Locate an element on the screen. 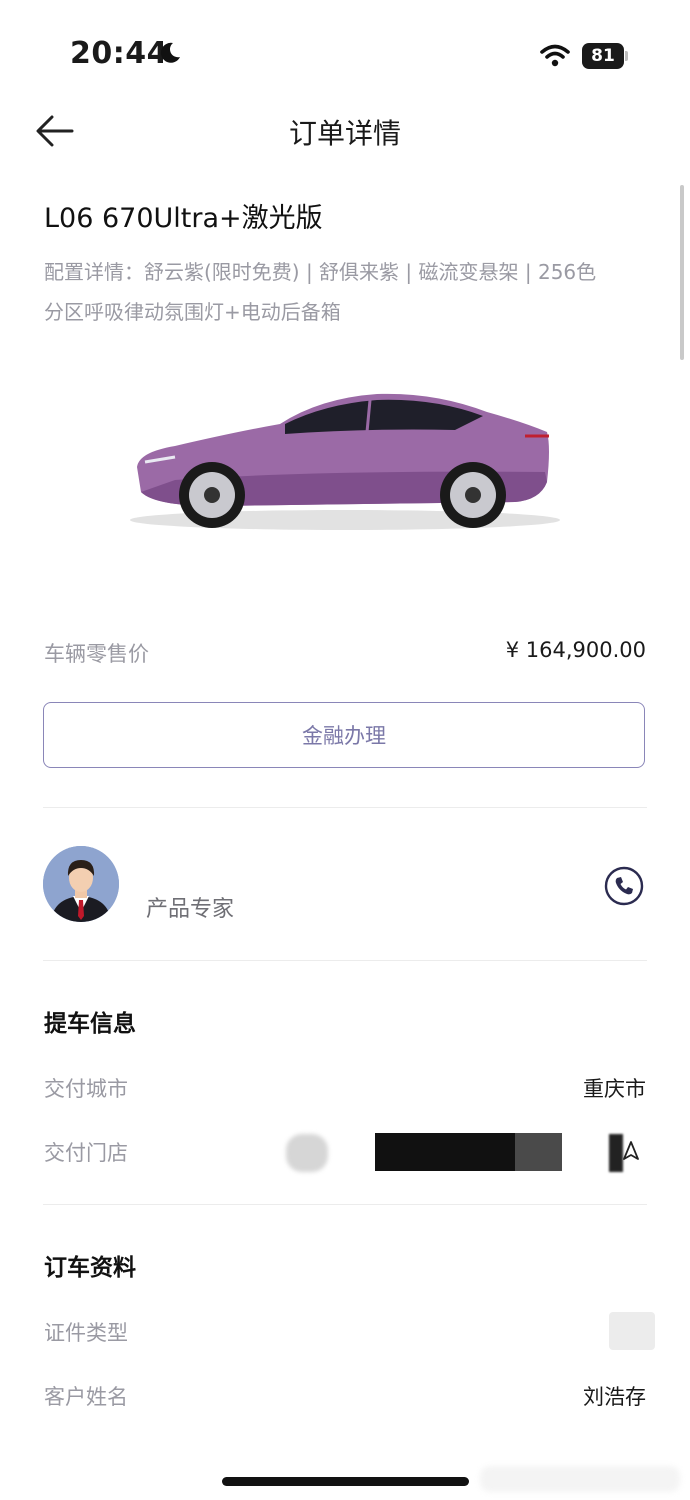 This screenshot has width=690, height=1500. config-line-2: 分区呼吸律动氛围灯+电动后备箱 is located at coordinates (192, 312).